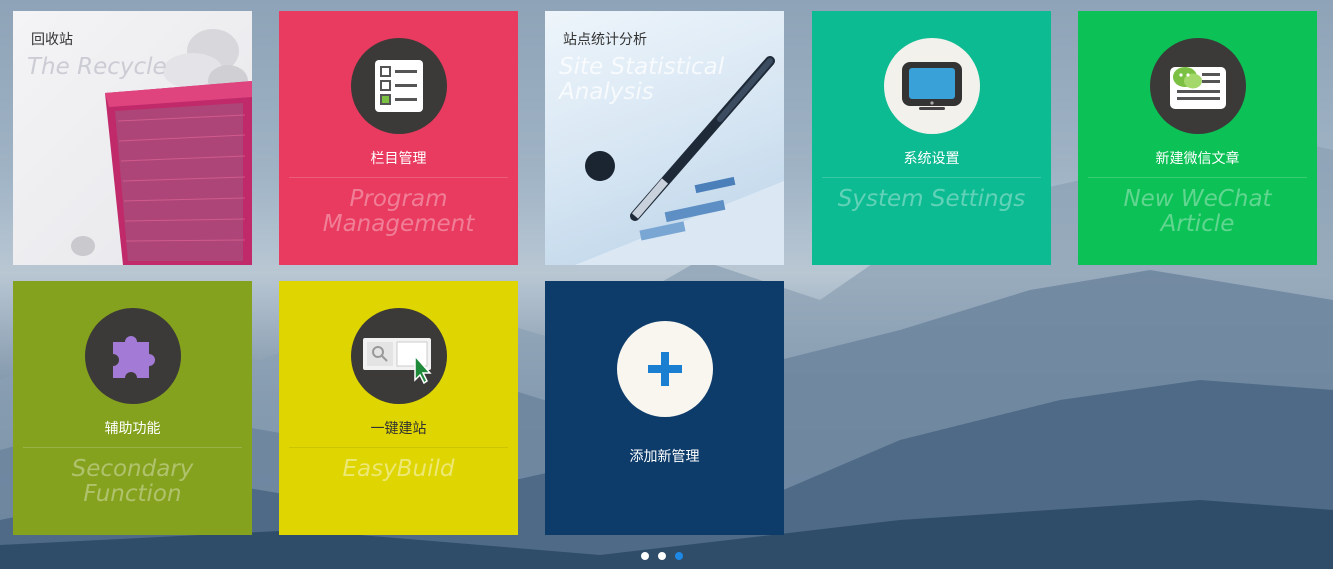  Describe the element at coordinates (398, 408) in the screenshot. I see `tile-easybuild: 一键建站 EasyBuild` at that location.